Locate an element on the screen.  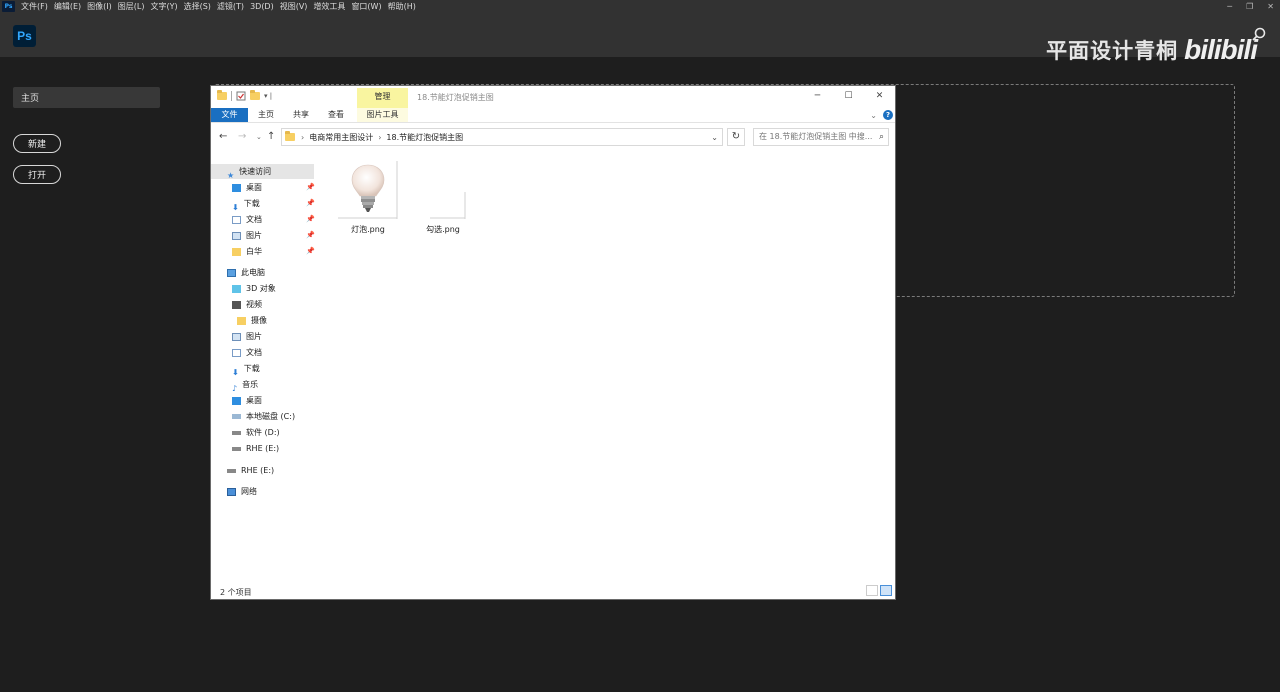
menu-image: 图像(I) is located at coordinates (99, 6).